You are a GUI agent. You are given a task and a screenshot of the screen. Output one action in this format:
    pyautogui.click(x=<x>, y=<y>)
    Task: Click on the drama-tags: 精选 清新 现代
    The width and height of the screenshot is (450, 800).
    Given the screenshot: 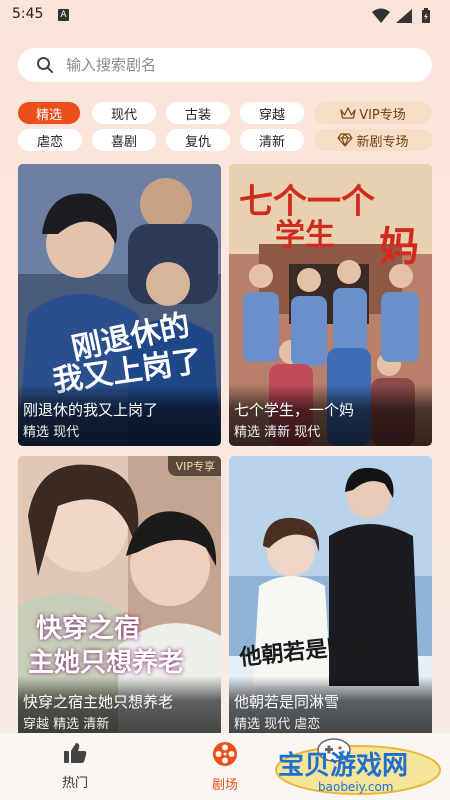 What is the action you would take?
    pyautogui.click(x=277, y=432)
    